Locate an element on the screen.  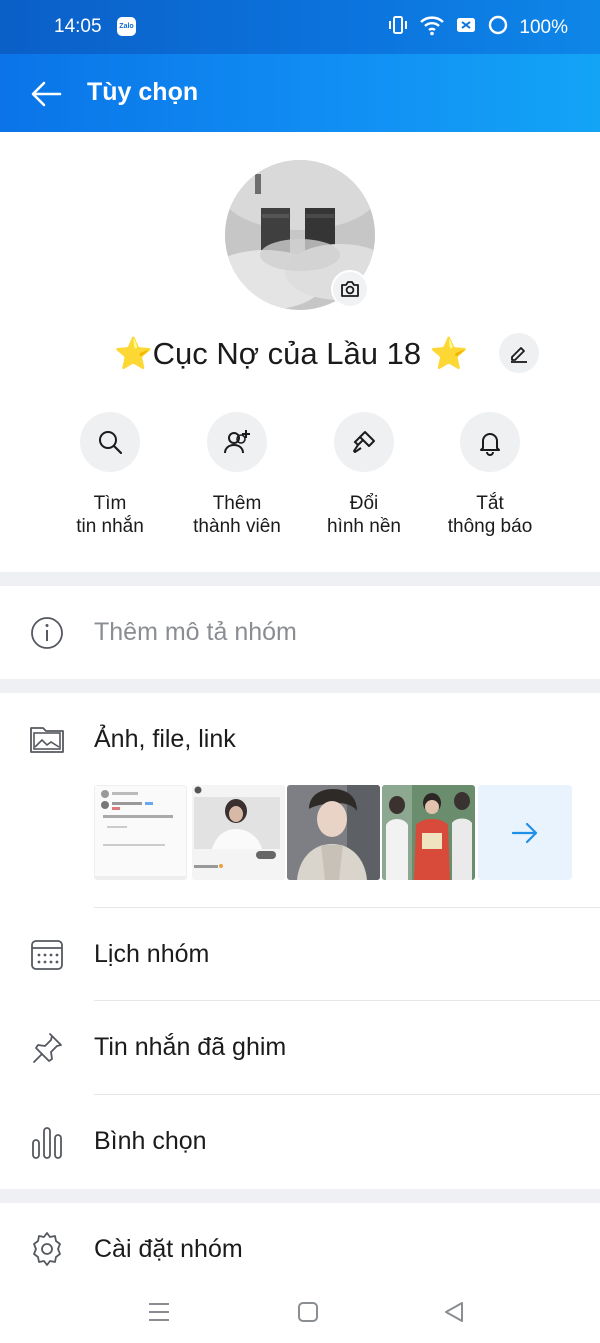
menu-label: Tin nhắn đã ghim is located at coordinates (190, 1047).